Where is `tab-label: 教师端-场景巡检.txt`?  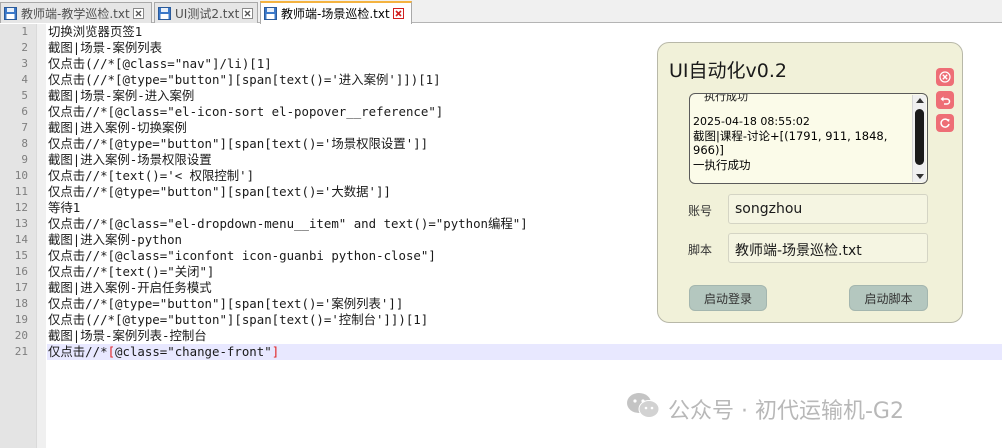 tab-label: 教师端-场景巡检.txt is located at coordinates (335, 14).